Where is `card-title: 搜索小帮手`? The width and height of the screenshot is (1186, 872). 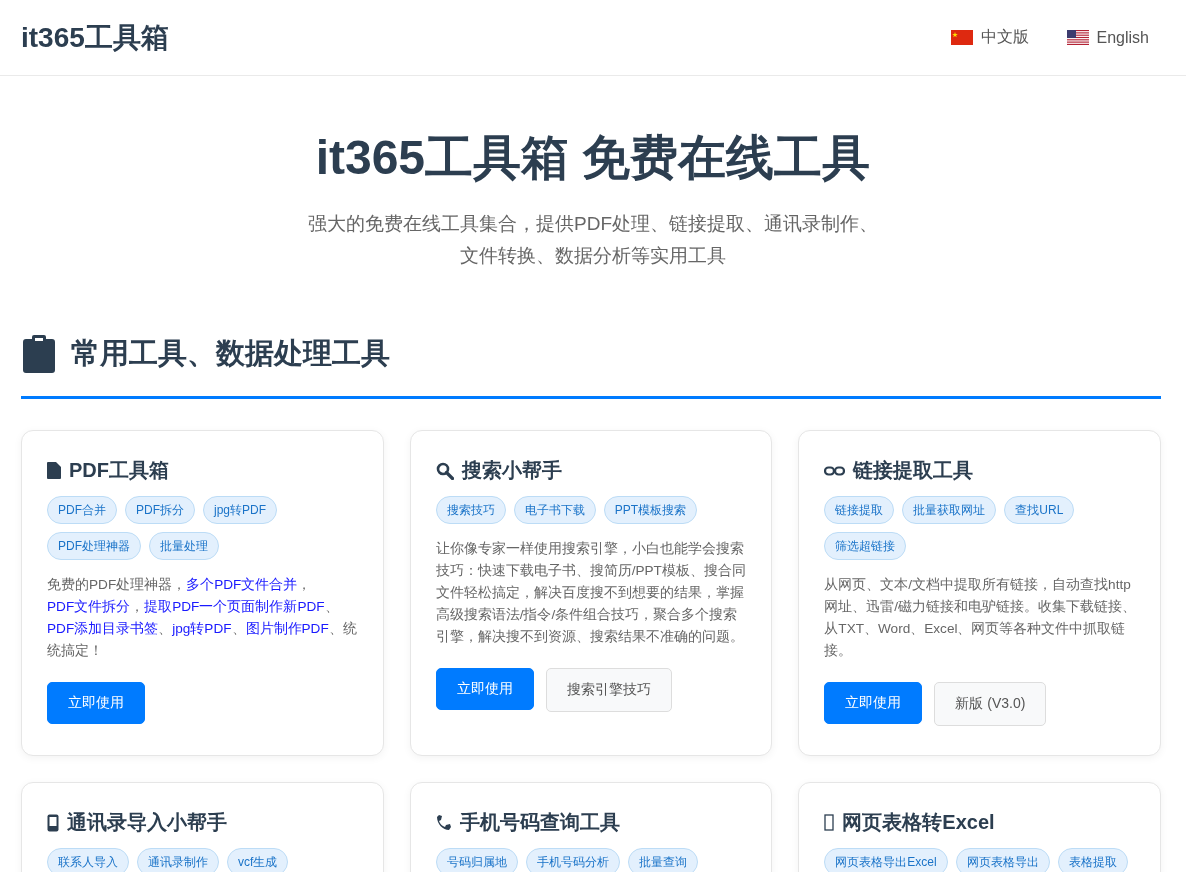 card-title: 搜索小帮手 is located at coordinates (511, 470).